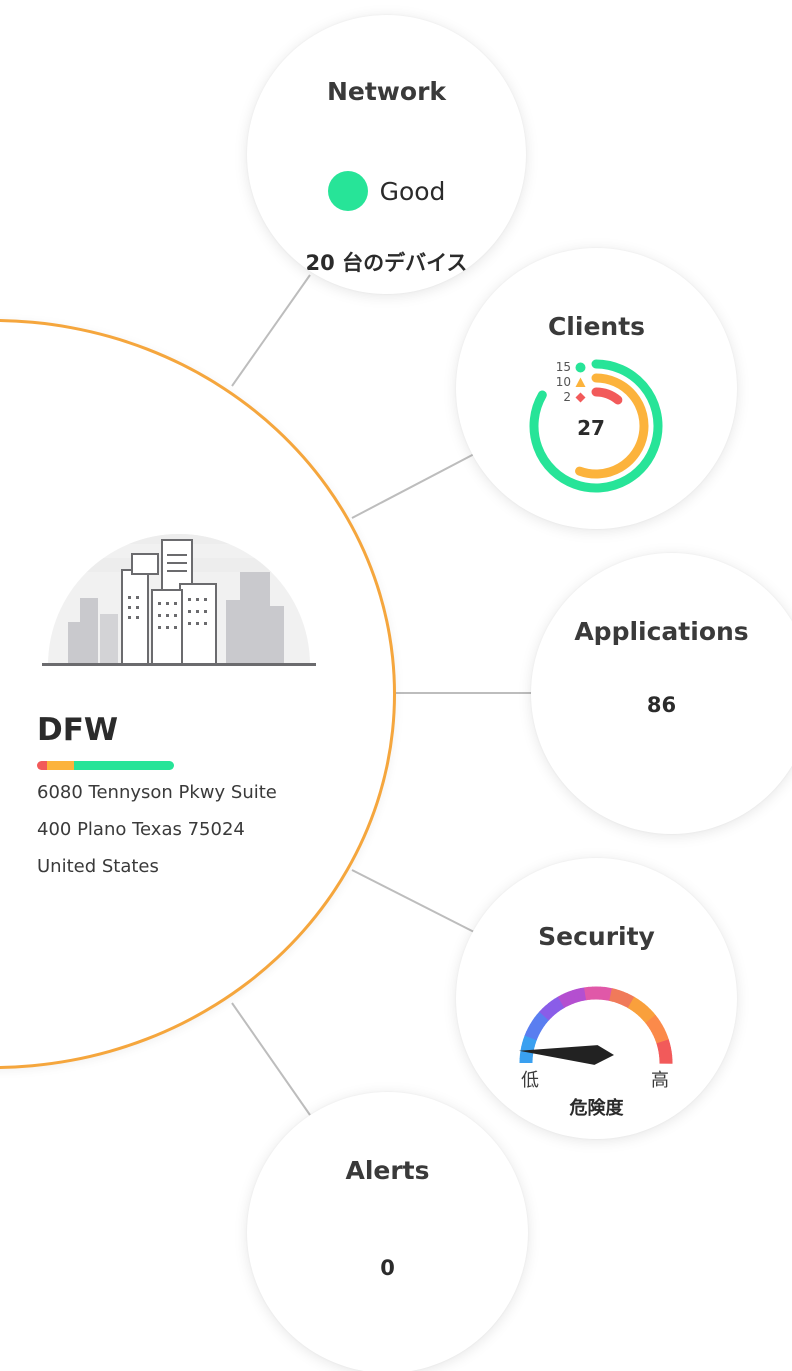 This screenshot has width=792, height=1371. I want to click on health-segment-good, so click(123, 765).